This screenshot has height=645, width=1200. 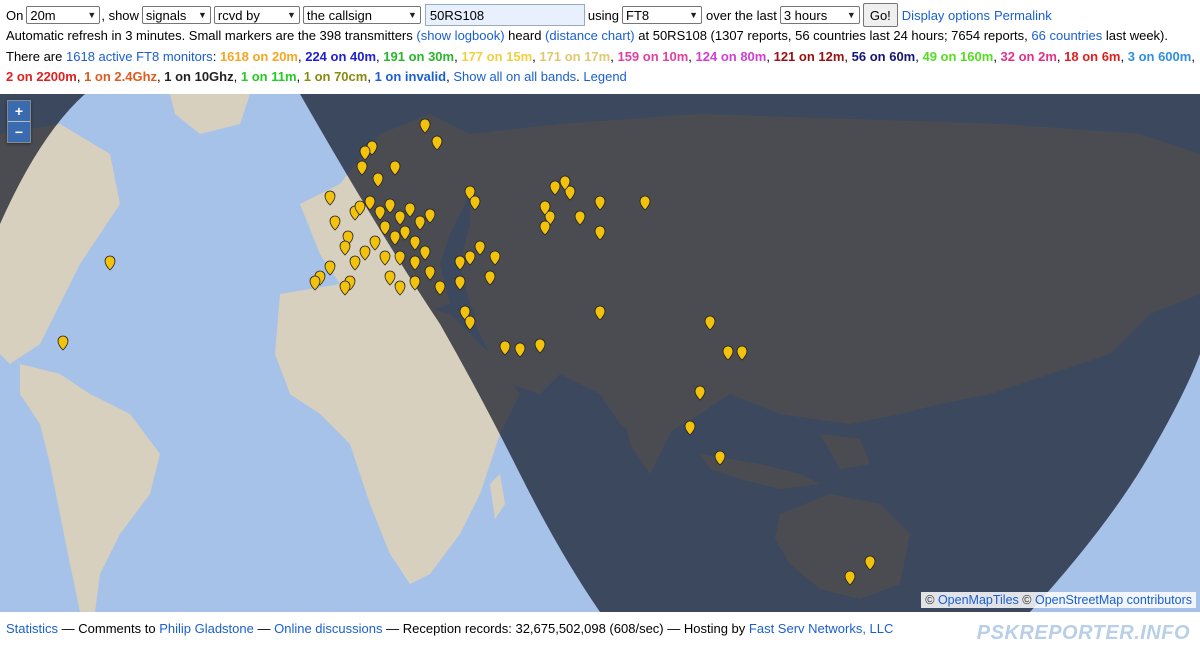 I want to click on on-label: On, so click(x=15, y=15).